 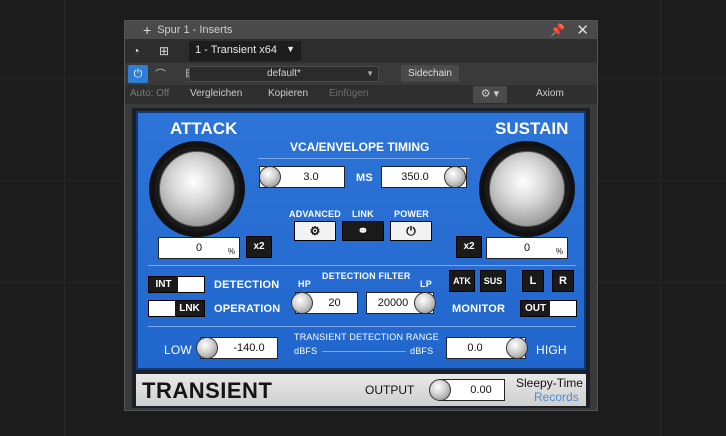 I want to click on monitor-out-toggle: OUT, so click(x=548, y=308).